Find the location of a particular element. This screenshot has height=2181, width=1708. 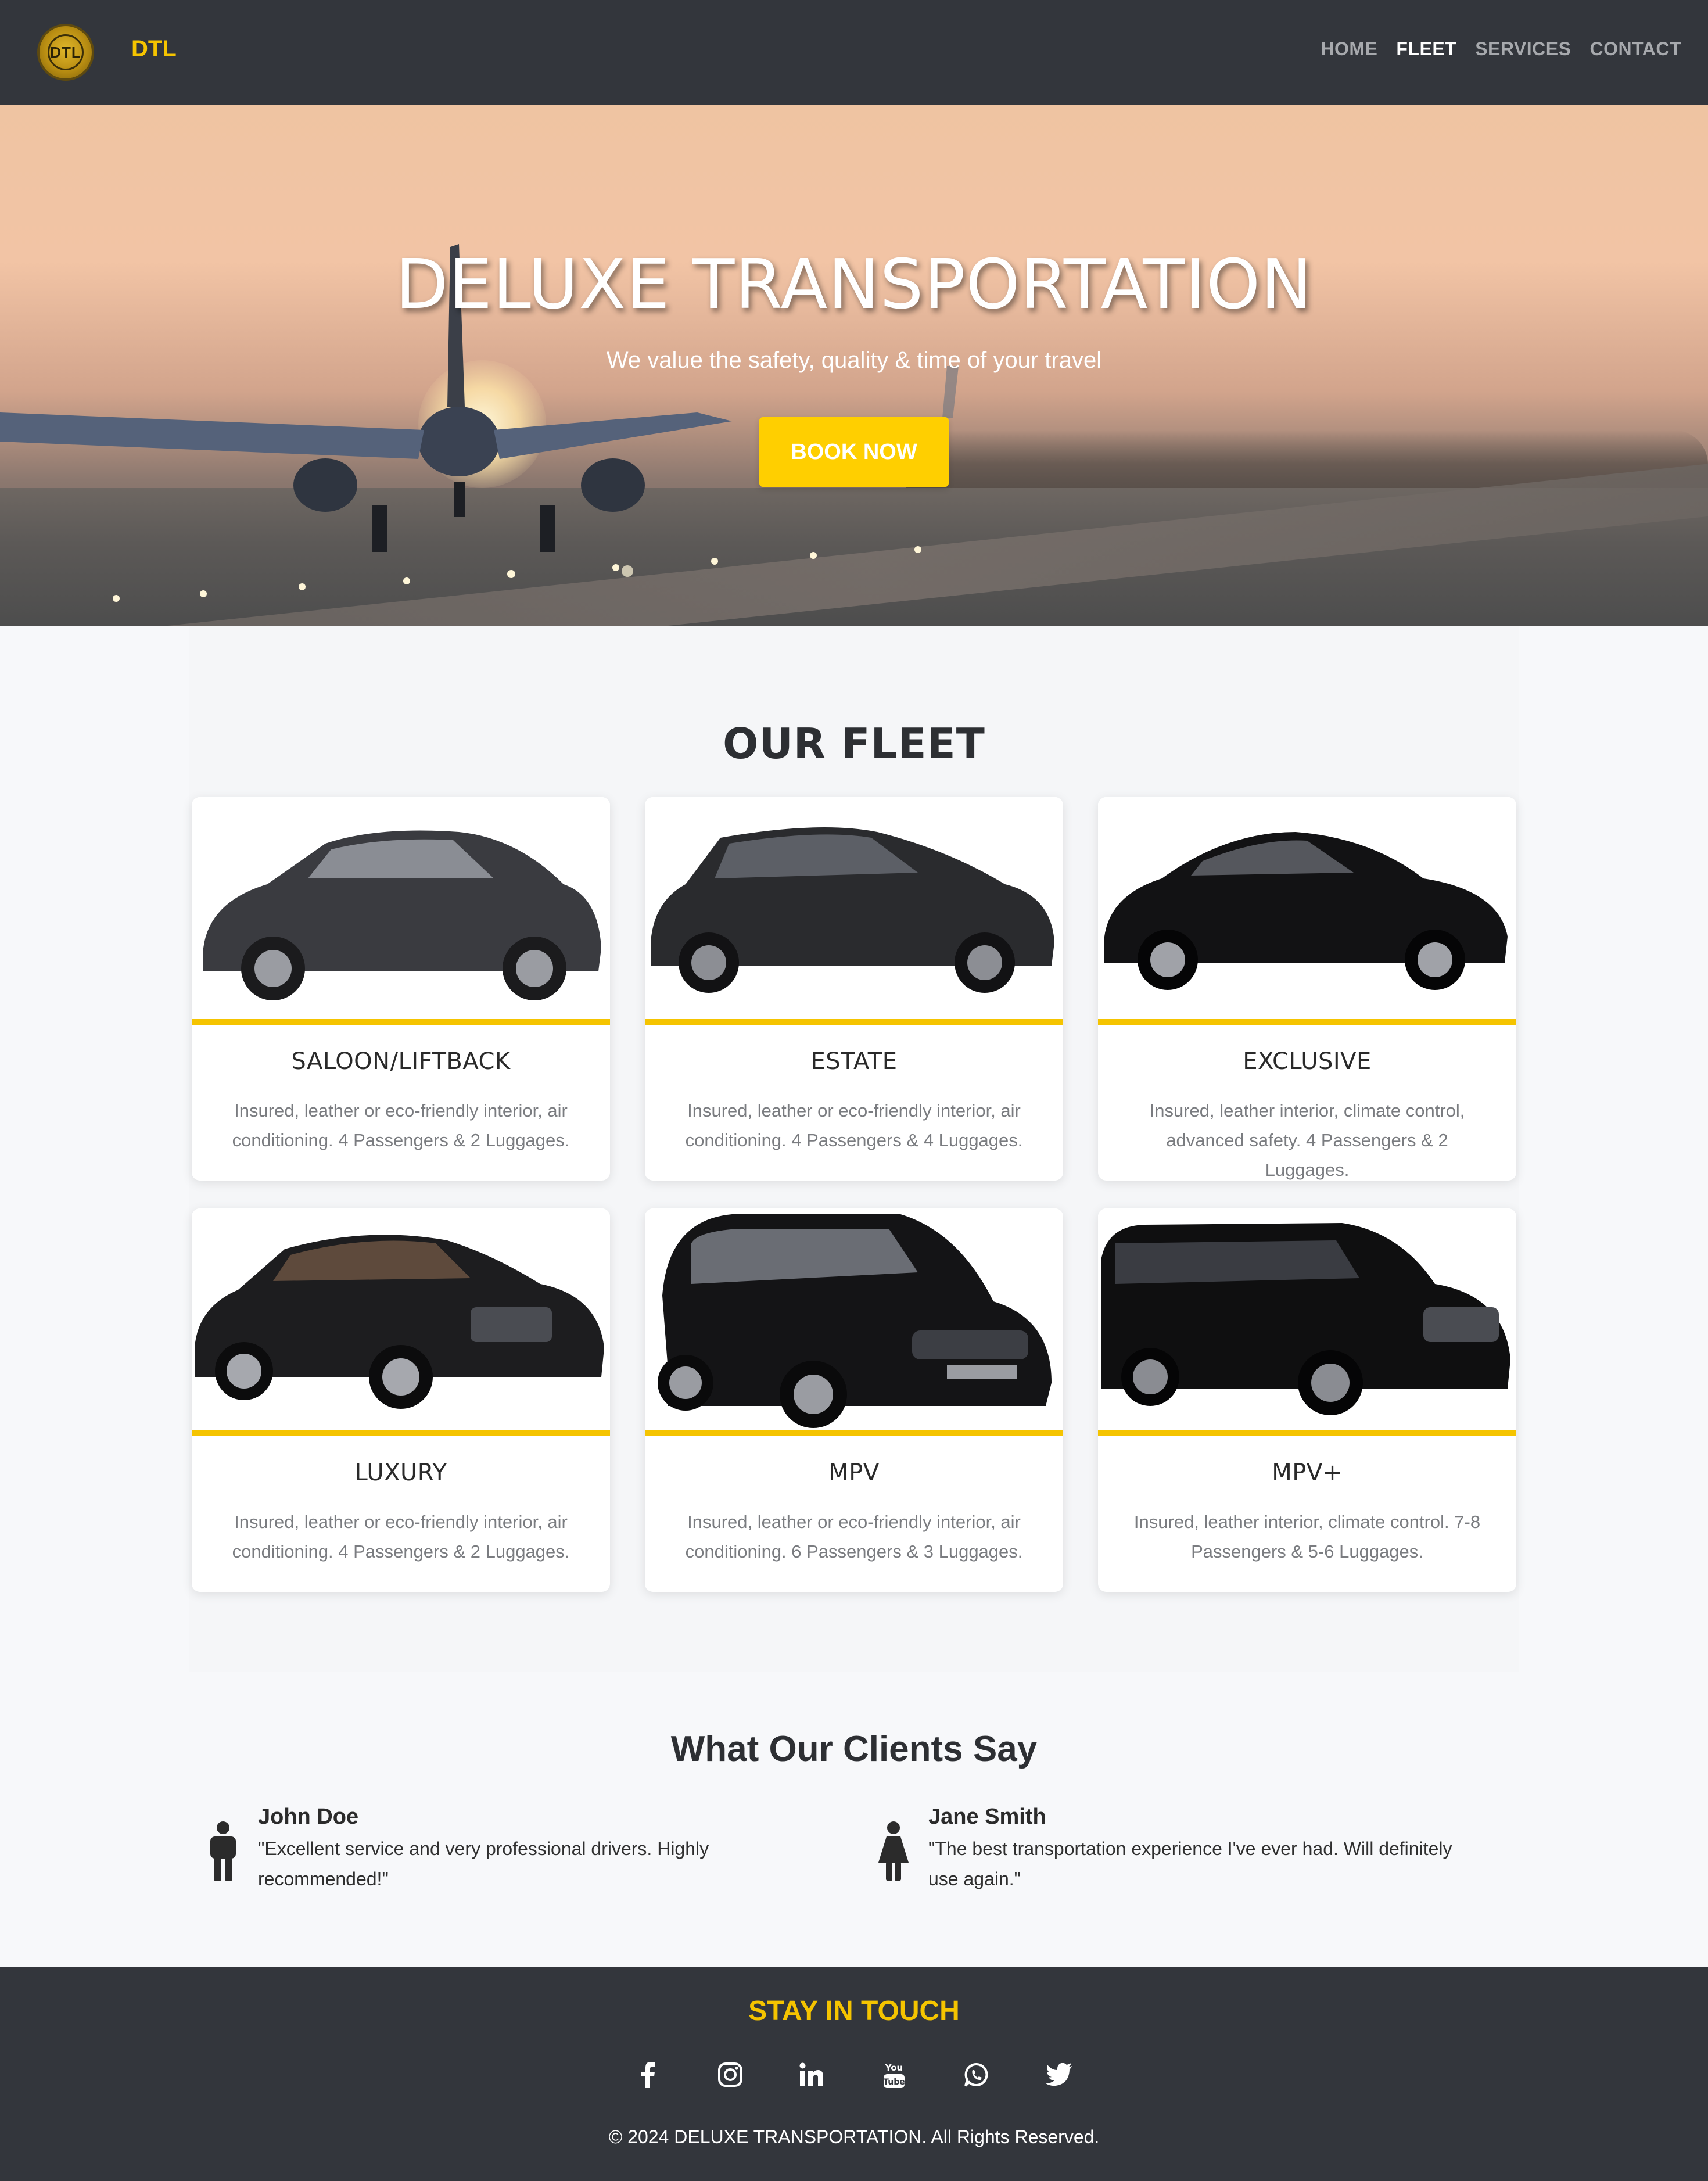

testimonial-name: Jane Smith is located at coordinates (987, 1817).